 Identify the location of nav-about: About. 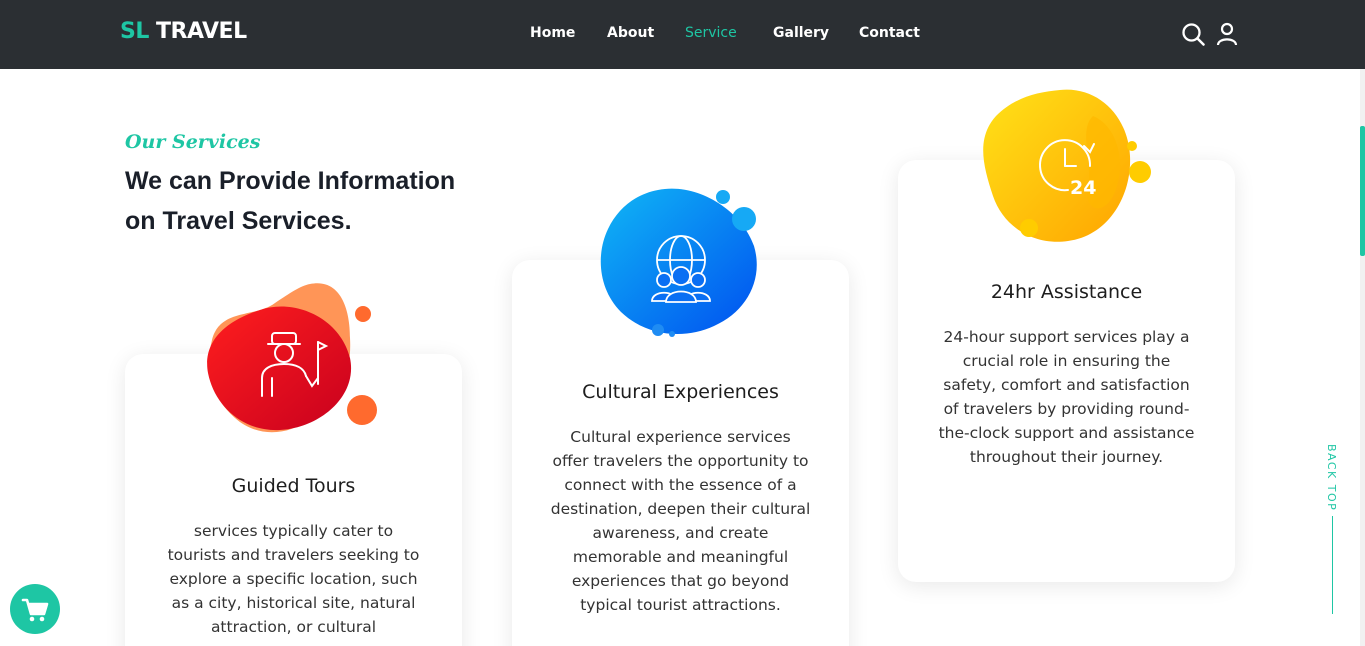
(630, 33).